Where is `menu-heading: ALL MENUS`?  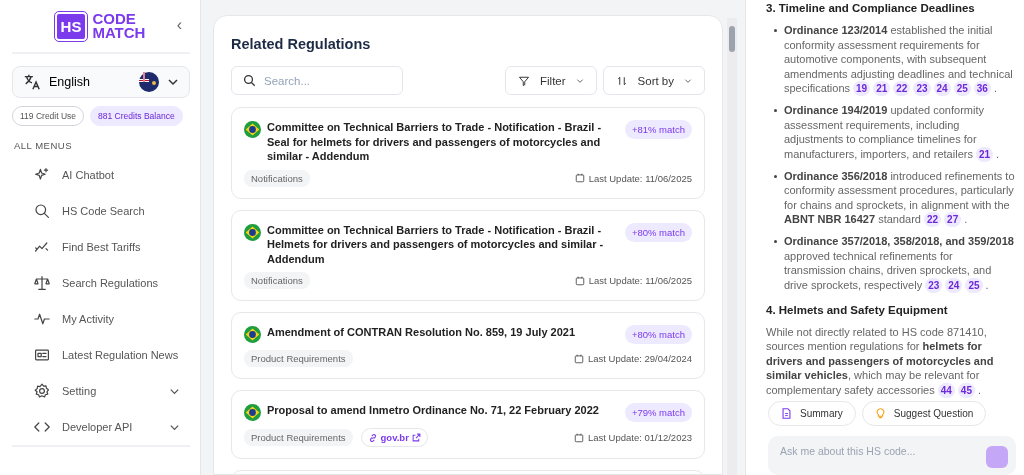
menu-heading: ALL MENUS is located at coordinates (43, 145).